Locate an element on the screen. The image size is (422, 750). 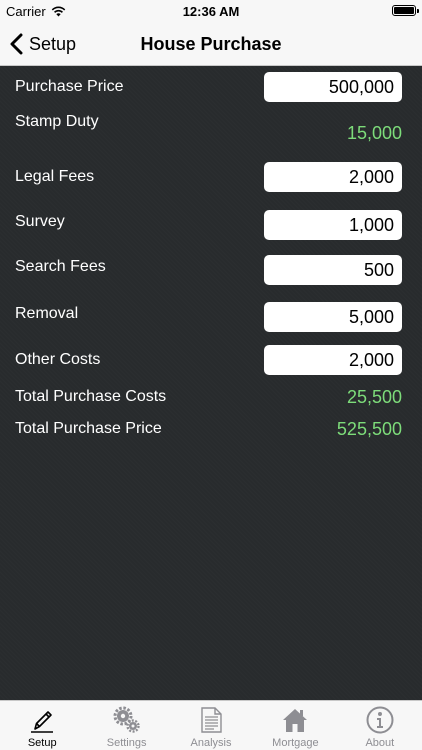
row-total-purchase-price: Total Purchase Price 525,500 is located at coordinates (211, 429).